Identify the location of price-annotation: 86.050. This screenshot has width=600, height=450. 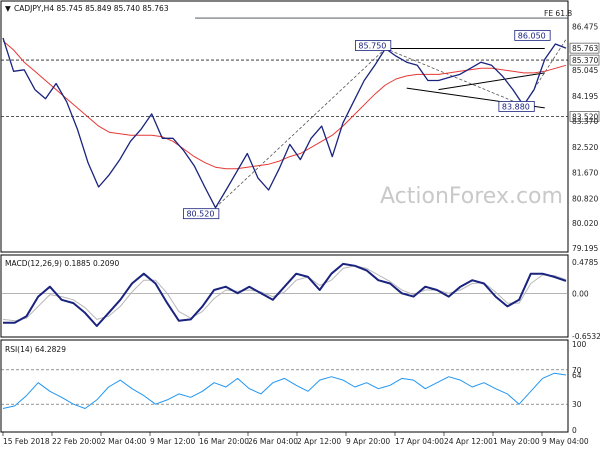
(532, 35).